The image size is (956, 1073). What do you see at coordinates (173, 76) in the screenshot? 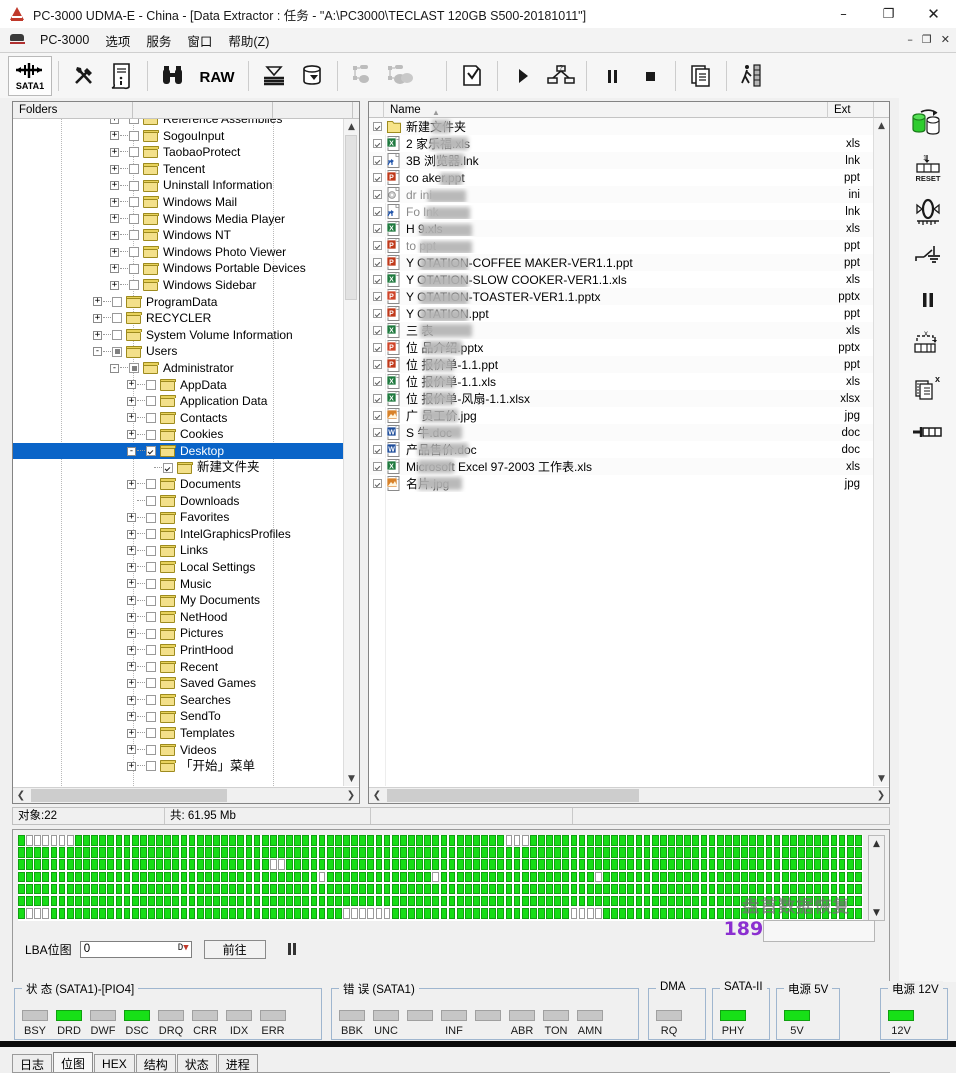
I see `find-binoculars-button` at bounding box center [173, 76].